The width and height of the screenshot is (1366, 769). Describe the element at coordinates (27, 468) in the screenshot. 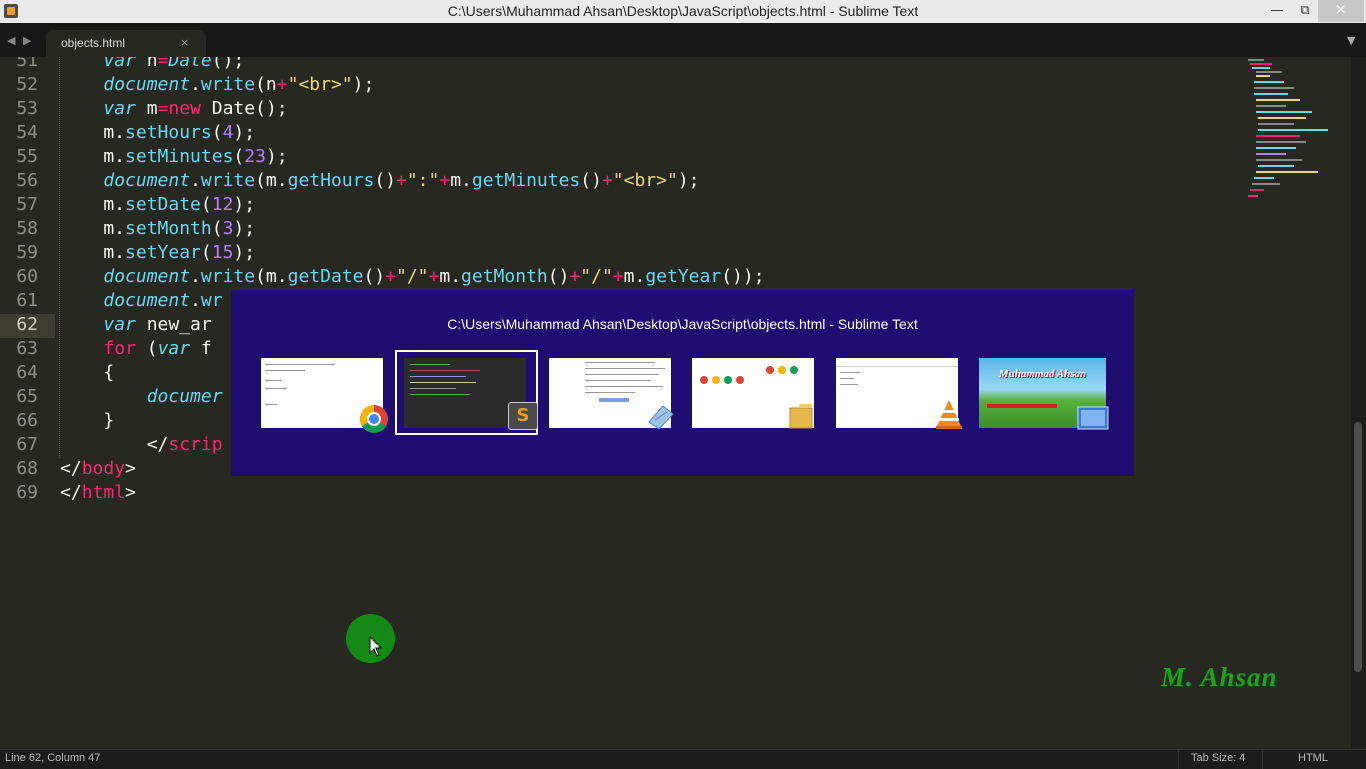

I see `line-number: 68` at that location.